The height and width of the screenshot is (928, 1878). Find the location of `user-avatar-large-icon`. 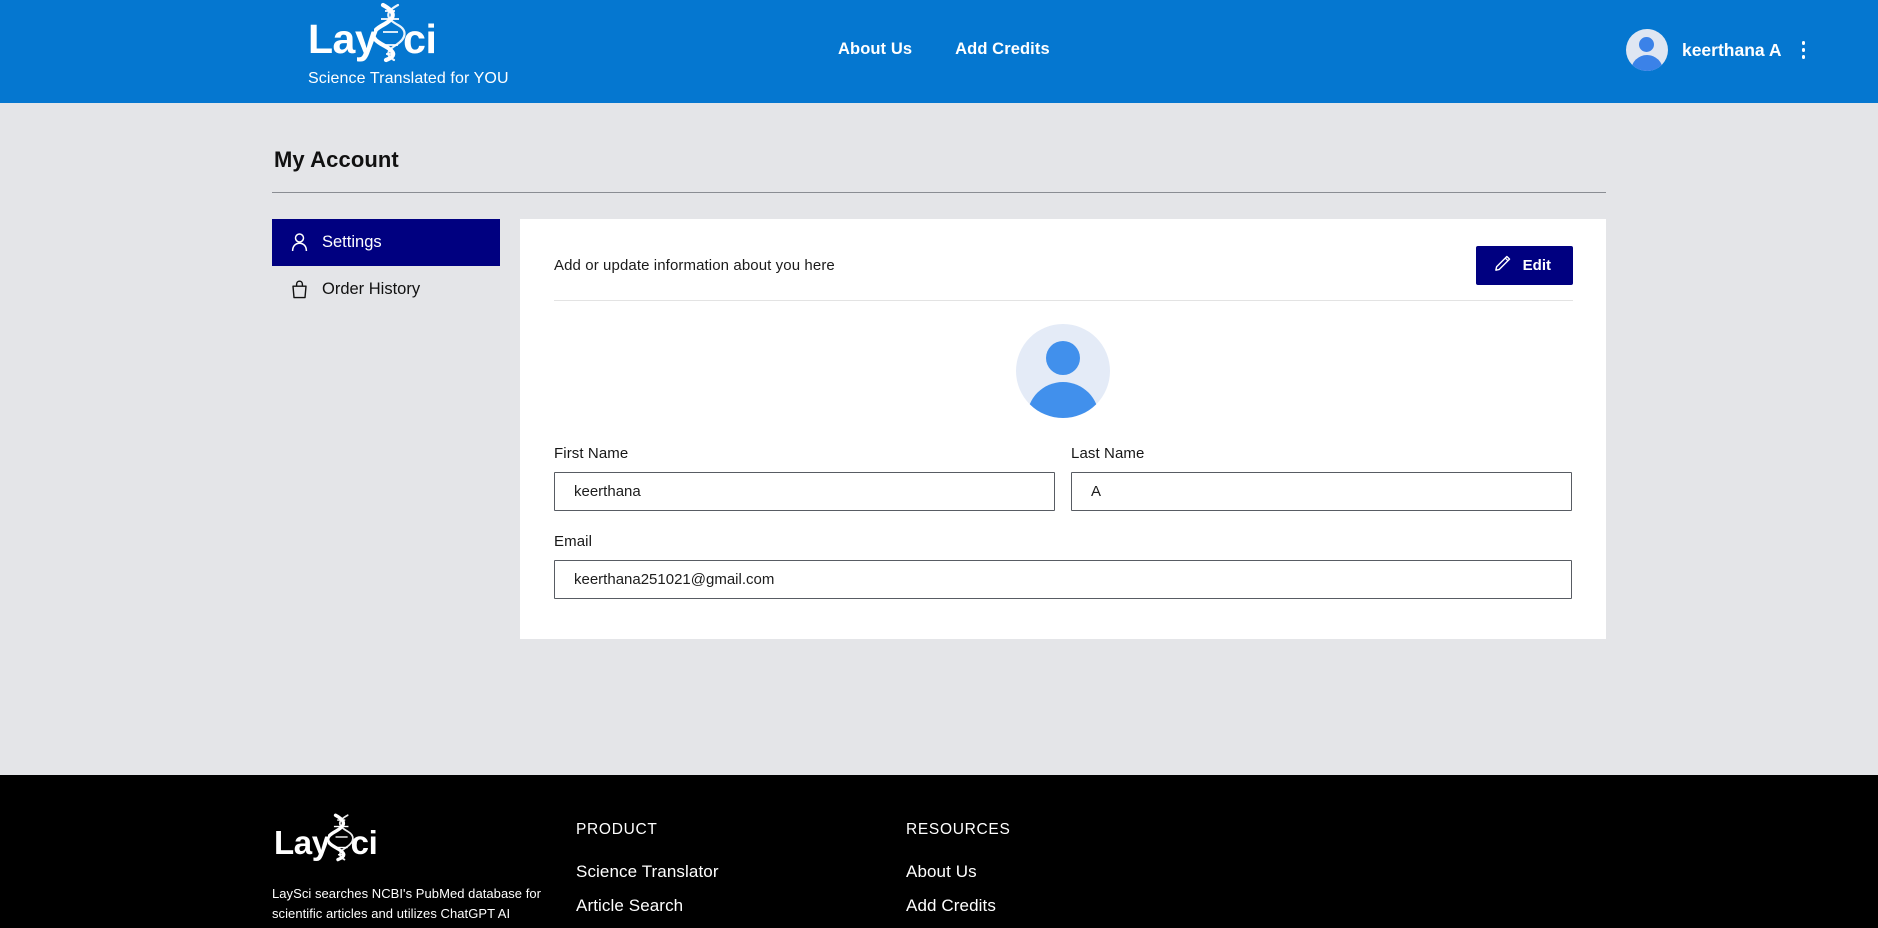

user-avatar-large-icon is located at coordinates (1063, 371).